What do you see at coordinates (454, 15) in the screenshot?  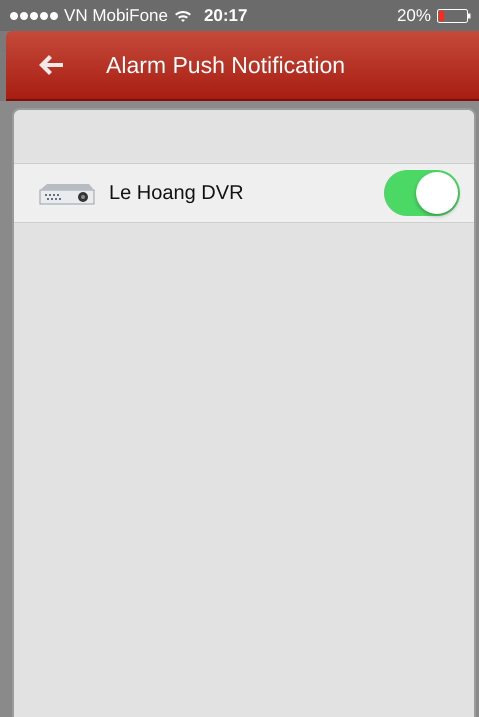 I see `battery-icon` at bounding box center [454, 15].